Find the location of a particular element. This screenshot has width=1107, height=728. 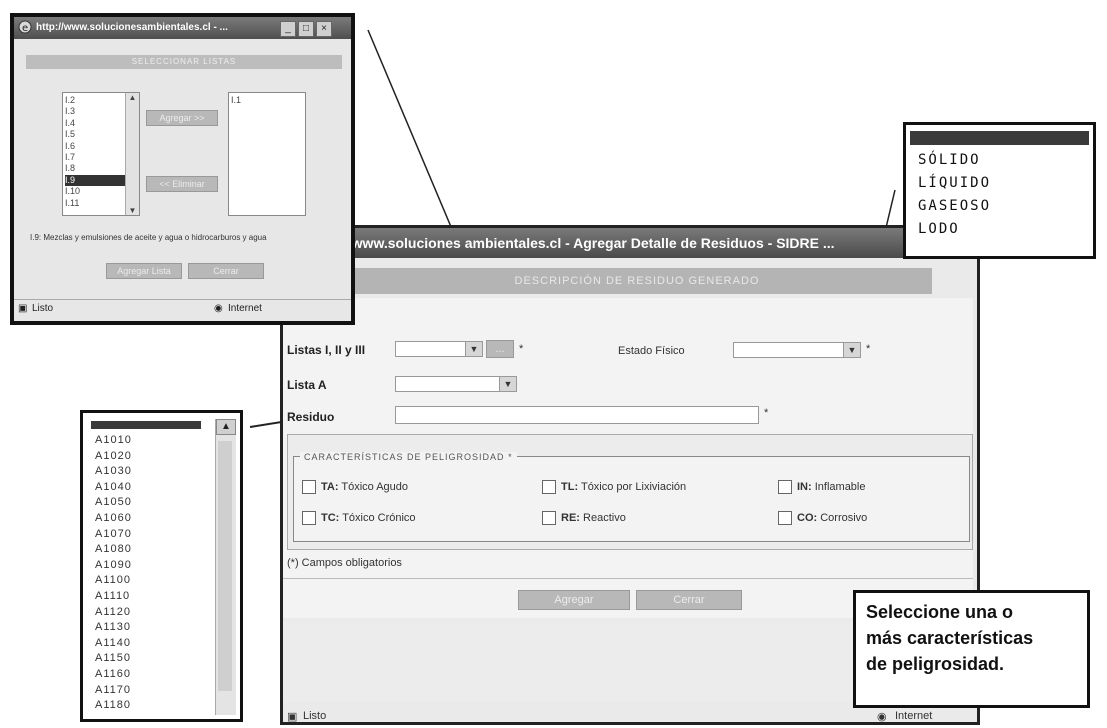

estado-fisico-select: ▼ is located at coordinates (797, 350).